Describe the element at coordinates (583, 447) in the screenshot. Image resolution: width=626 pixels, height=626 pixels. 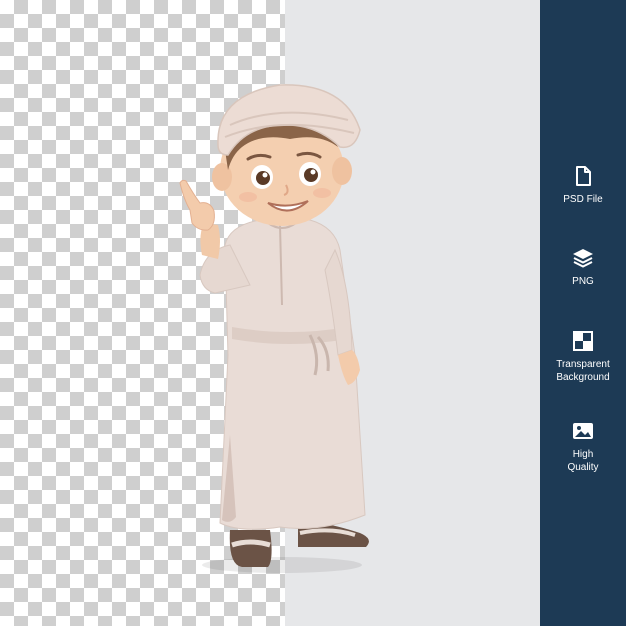
I see `feature-high-quality: High Quality` at that location.